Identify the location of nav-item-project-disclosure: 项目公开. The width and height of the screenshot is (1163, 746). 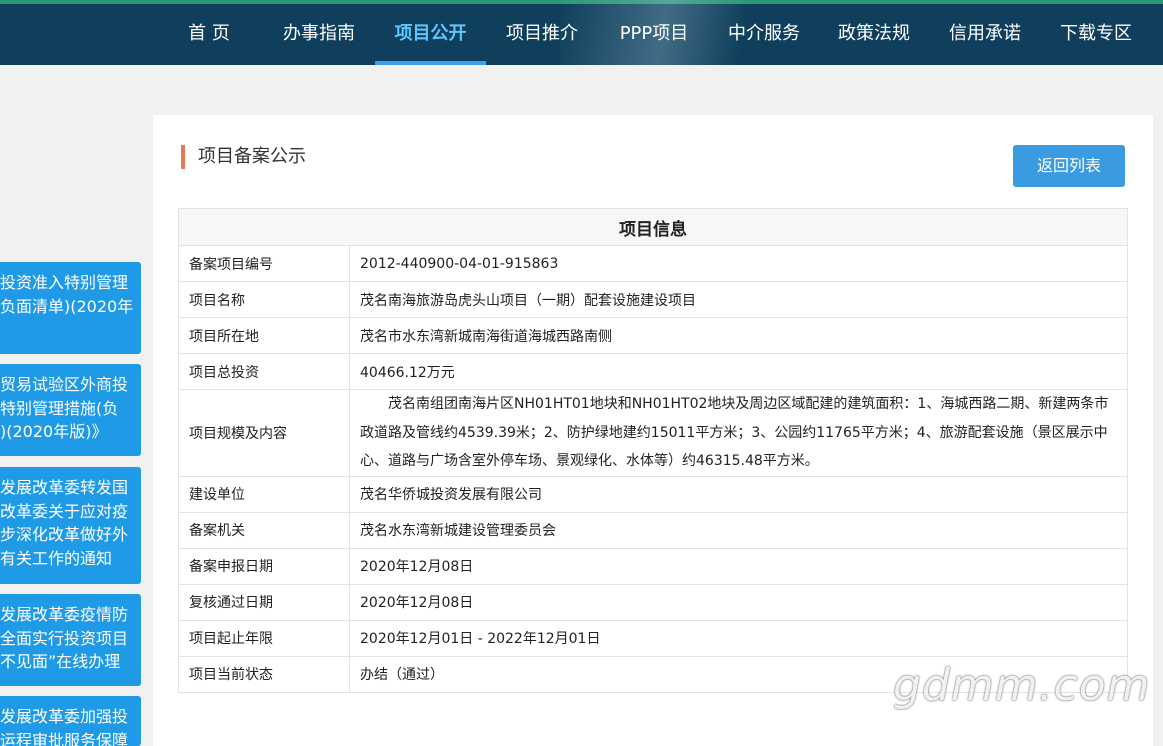
(430, 34).